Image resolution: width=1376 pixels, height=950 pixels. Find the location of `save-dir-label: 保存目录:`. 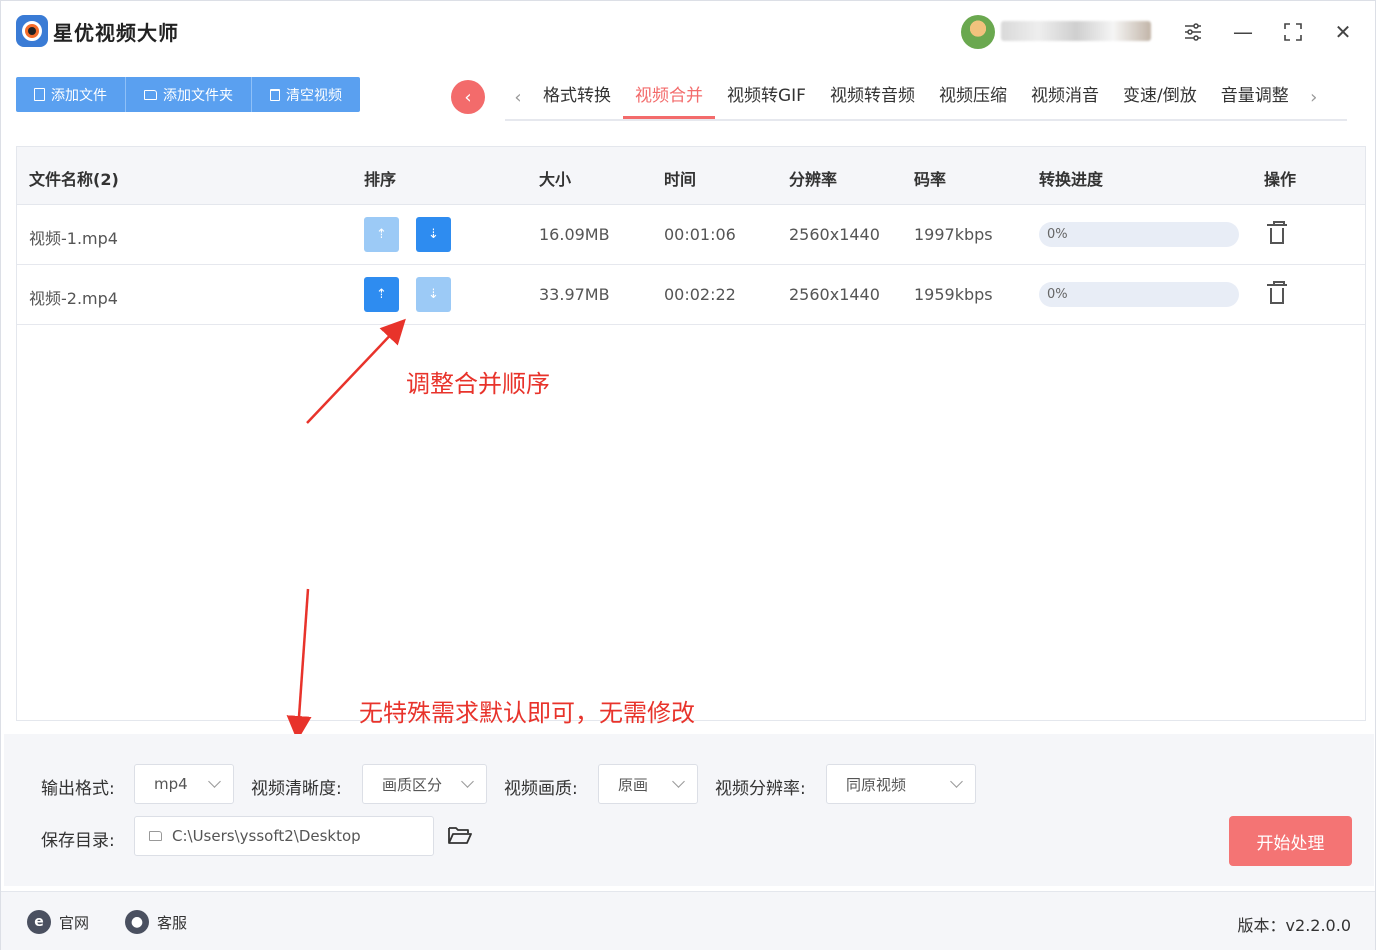

save-dir-label: 保存目录: is located at coordinates (78, 841).